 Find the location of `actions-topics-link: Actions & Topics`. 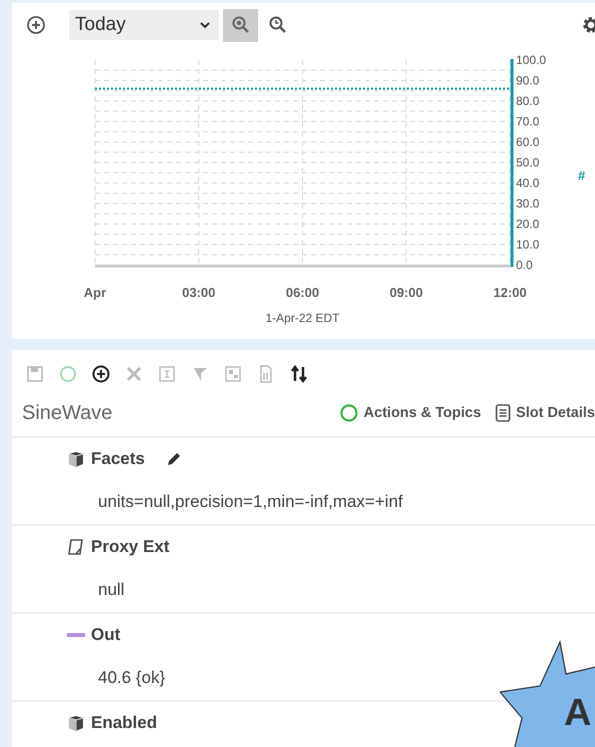

actions-topics-link: Actions & Topics is located at coordinates (410, 413).